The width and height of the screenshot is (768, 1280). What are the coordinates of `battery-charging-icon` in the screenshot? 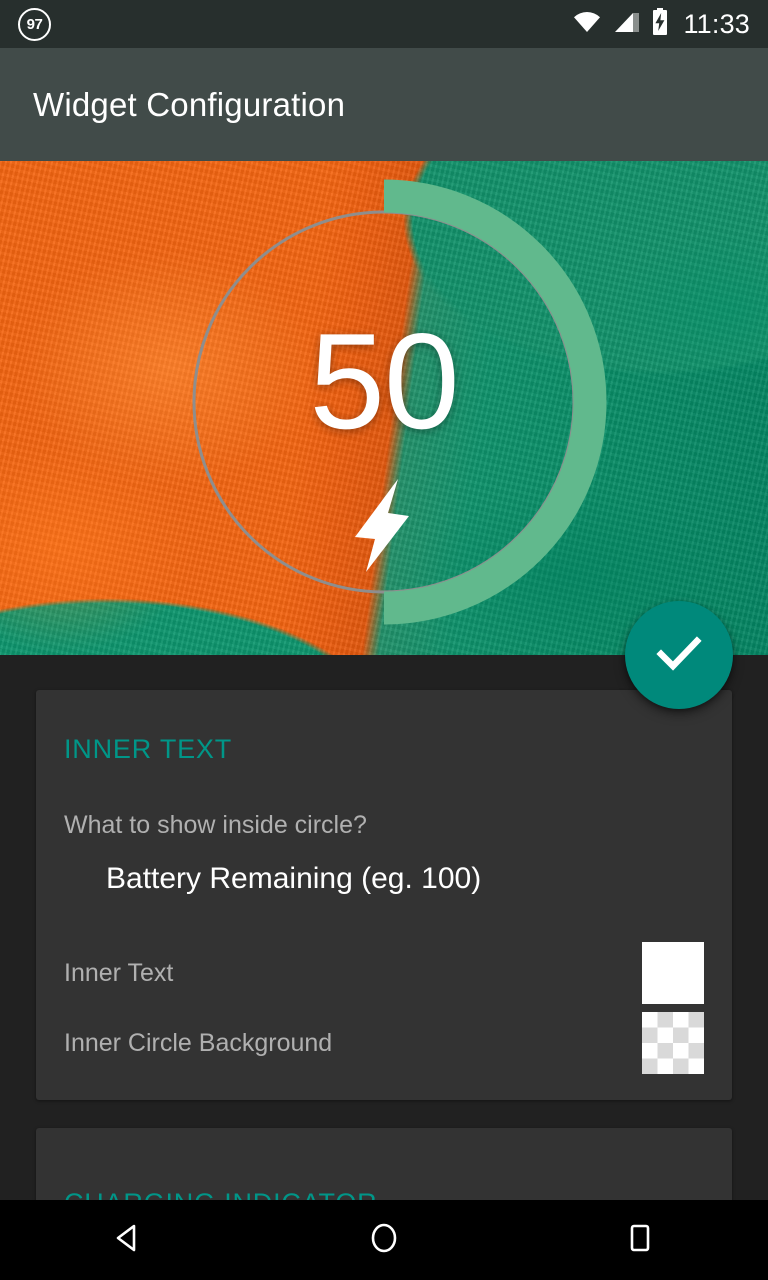 It's located at (660, 24).